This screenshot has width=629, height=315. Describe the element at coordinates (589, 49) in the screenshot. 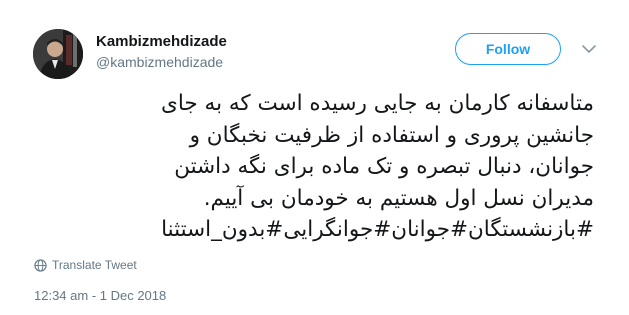

I see `chevron-down-icon` at that location.